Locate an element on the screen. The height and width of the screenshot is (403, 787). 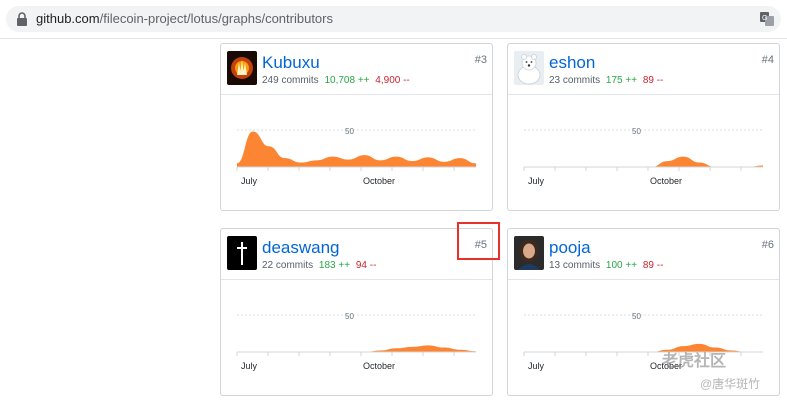
card-header: eshon 23 commits 175 ++ 89 -- #4 is located at coordinates (643, 69).